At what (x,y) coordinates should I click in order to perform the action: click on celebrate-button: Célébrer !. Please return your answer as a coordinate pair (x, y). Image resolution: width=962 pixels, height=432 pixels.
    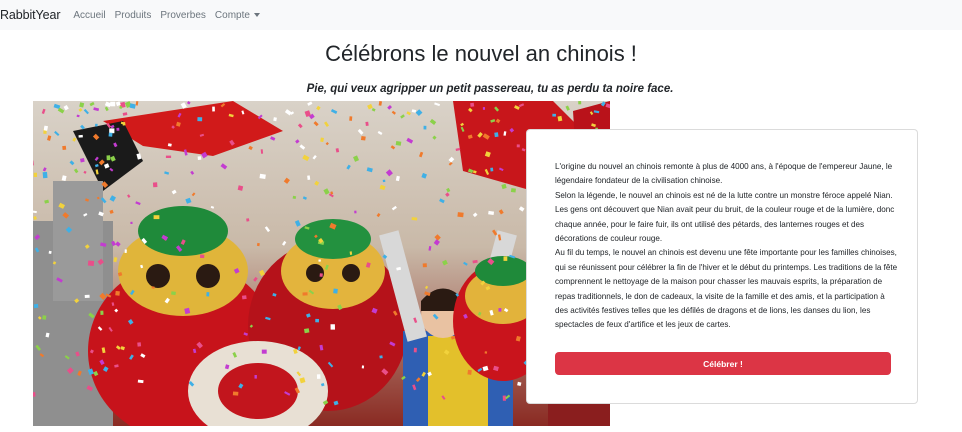
    Looking at the image, I should click on (723, 363).